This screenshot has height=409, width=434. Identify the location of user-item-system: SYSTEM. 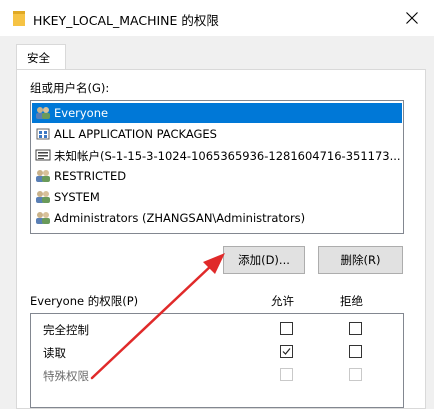
(217, 197).